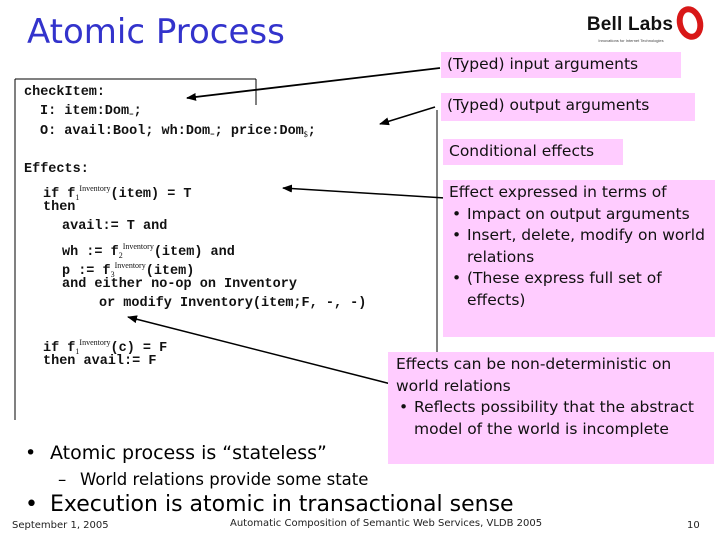  Describe the element at coordinates (179, 284) in the screenshot. I see `code-line: and either no-op on Inventory` at that location.